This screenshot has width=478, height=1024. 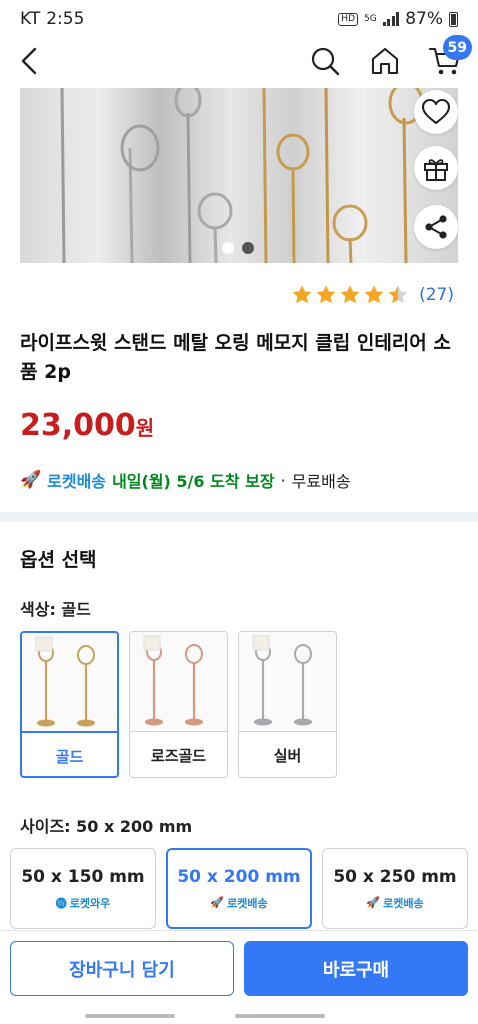 I want to click on status-left: KT 2:55, so click(x=52, y=19).